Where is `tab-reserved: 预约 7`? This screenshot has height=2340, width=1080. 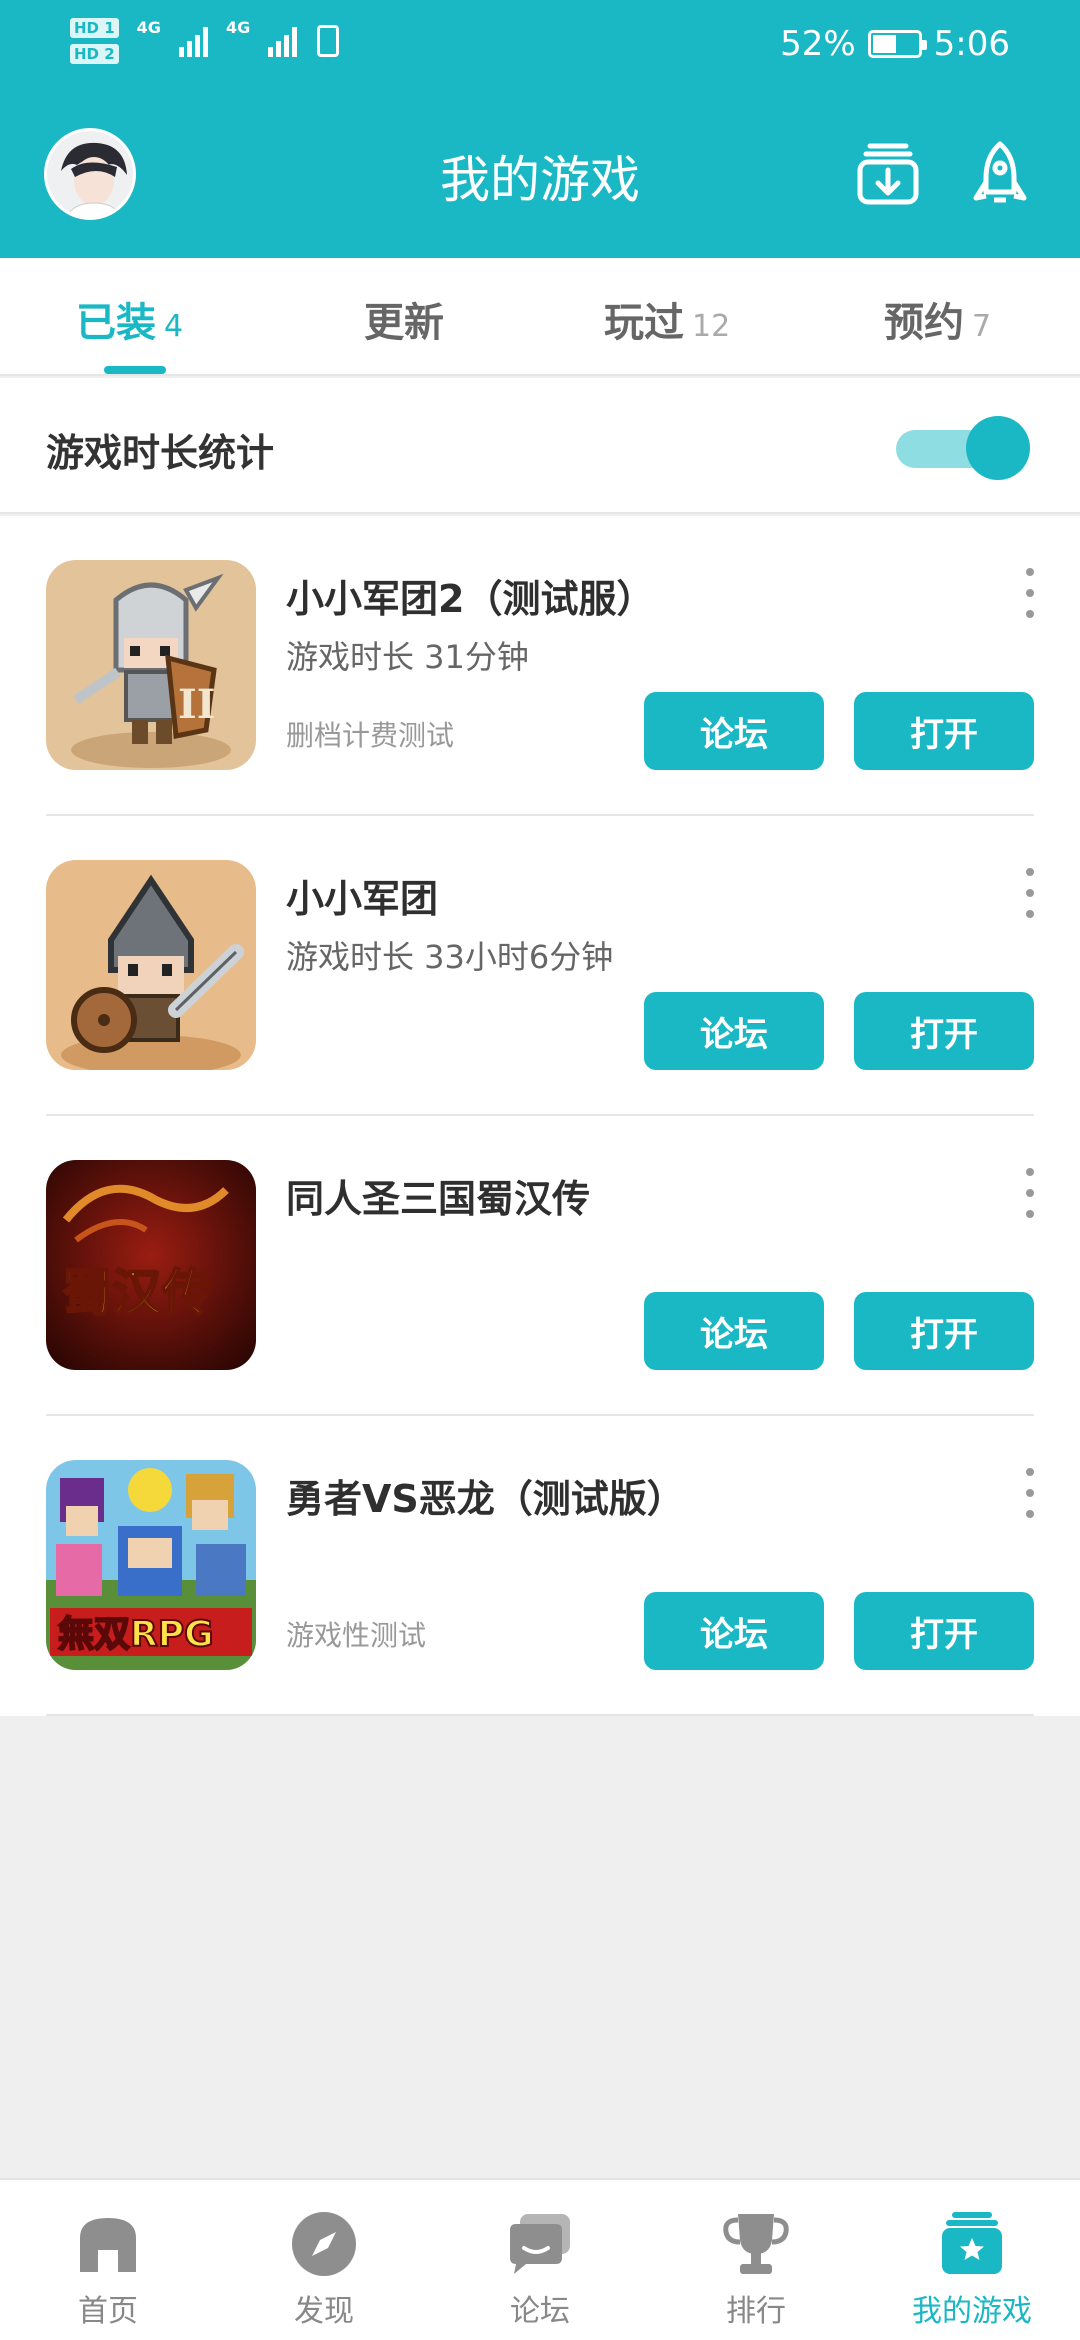 tab-reserved: 预约 7 is located at coordinates (937, 319).